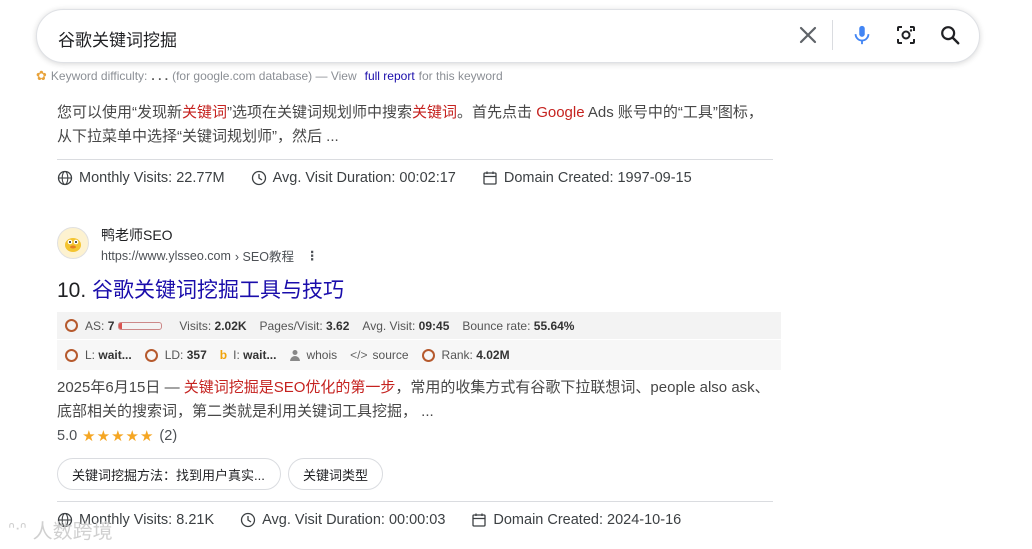  I want to click on microphone-icon, so click(862, 35).